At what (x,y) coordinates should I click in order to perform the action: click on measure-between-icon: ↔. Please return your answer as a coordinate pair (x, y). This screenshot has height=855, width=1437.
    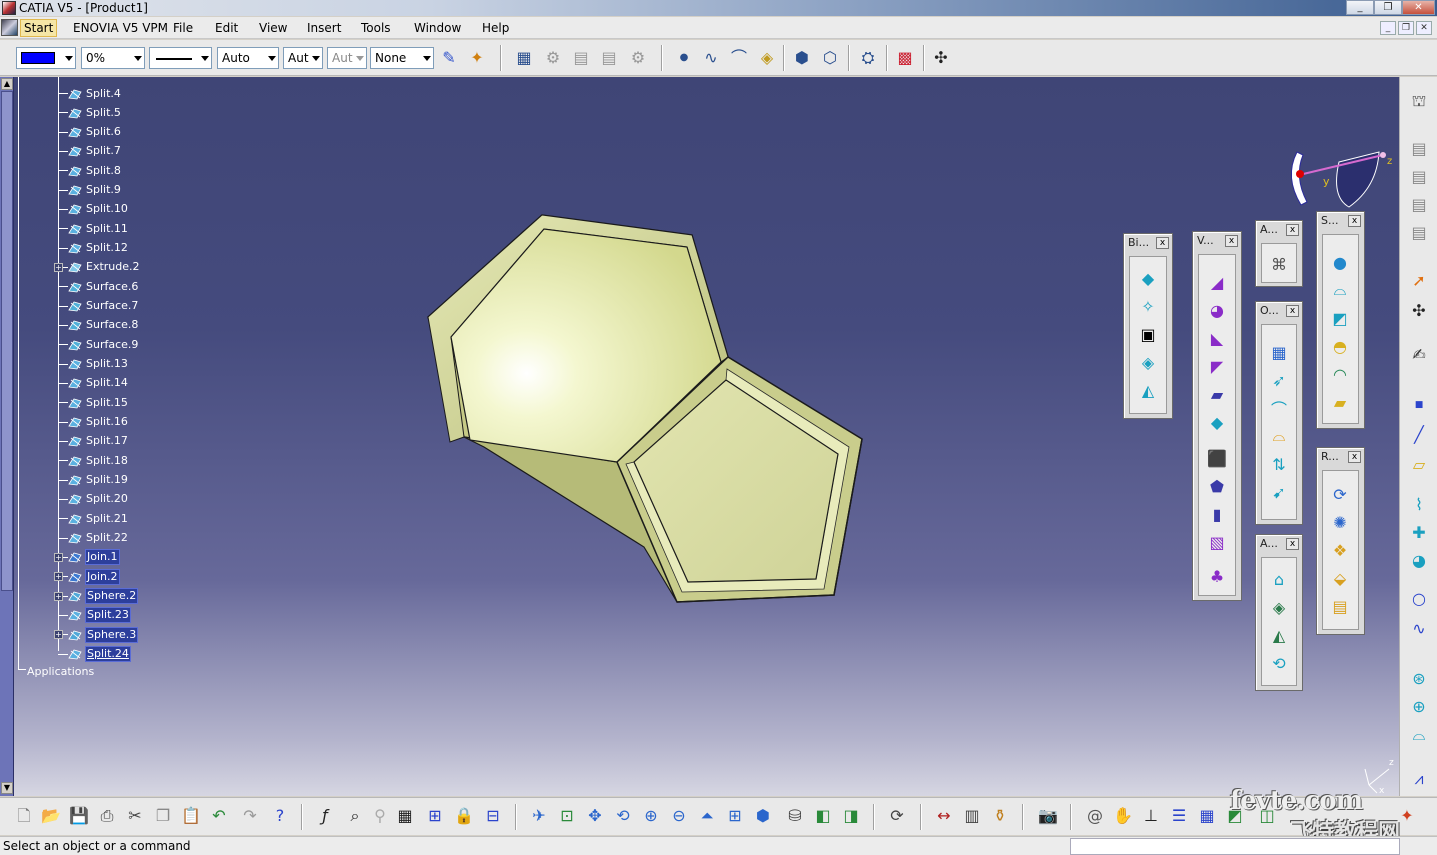
    Looking at the image, I should click on (944, 816).